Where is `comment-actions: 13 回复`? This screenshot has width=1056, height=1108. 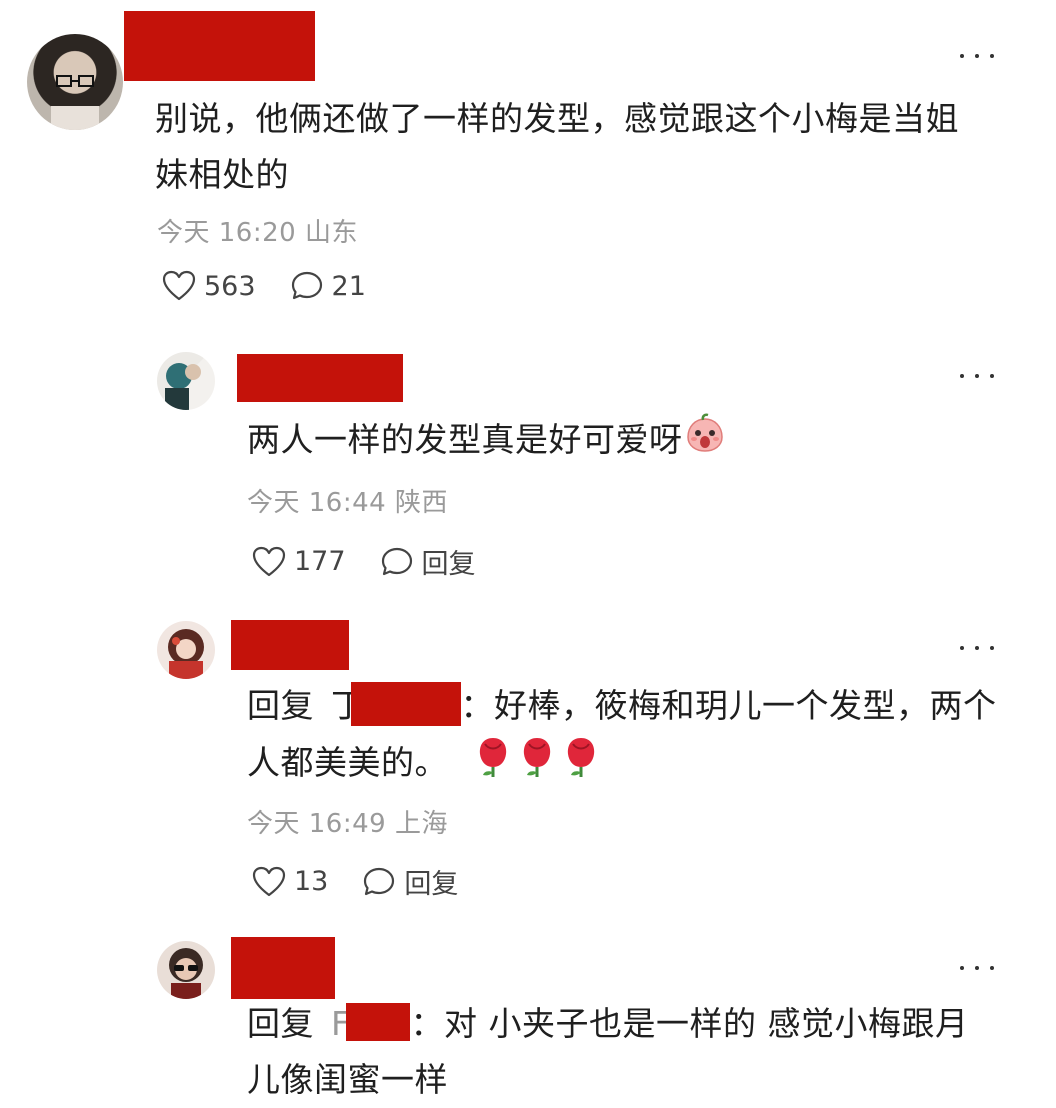
comment-actions: 13 回复 is located at coordinates (355, 881).